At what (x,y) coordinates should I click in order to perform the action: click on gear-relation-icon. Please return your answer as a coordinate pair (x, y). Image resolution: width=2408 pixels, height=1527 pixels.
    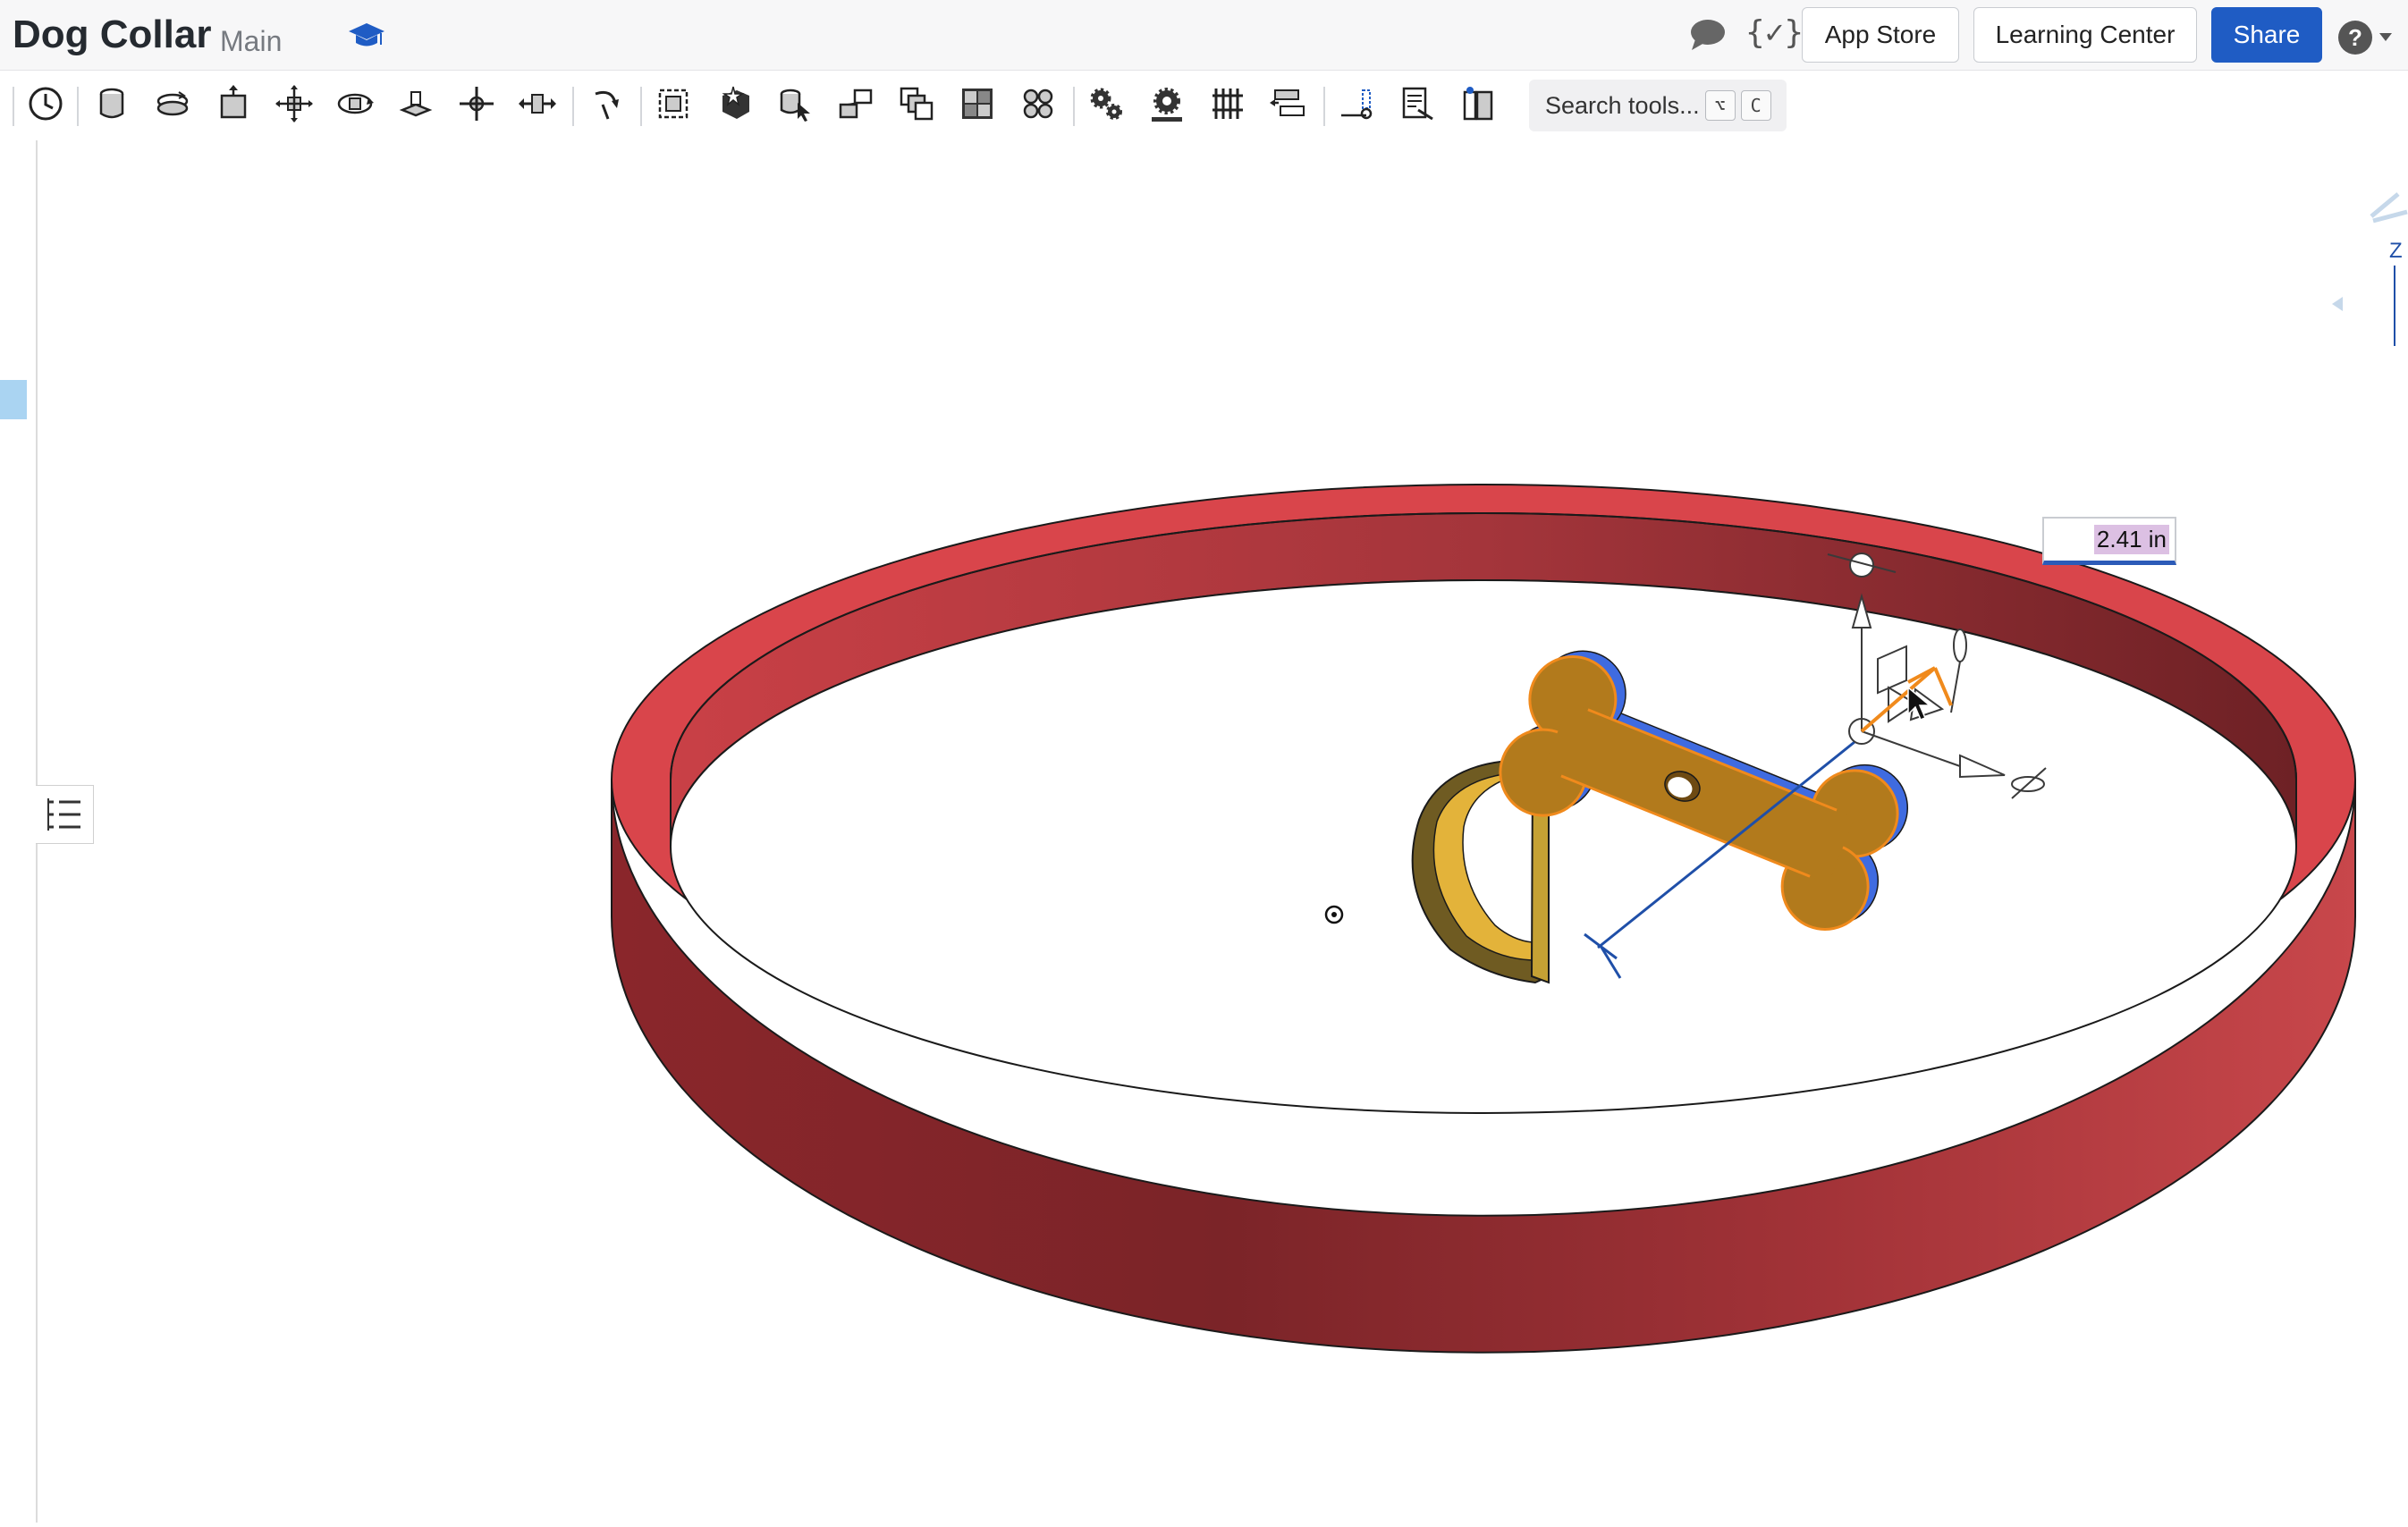
    Looking at the image, I should click on (1166, 104).